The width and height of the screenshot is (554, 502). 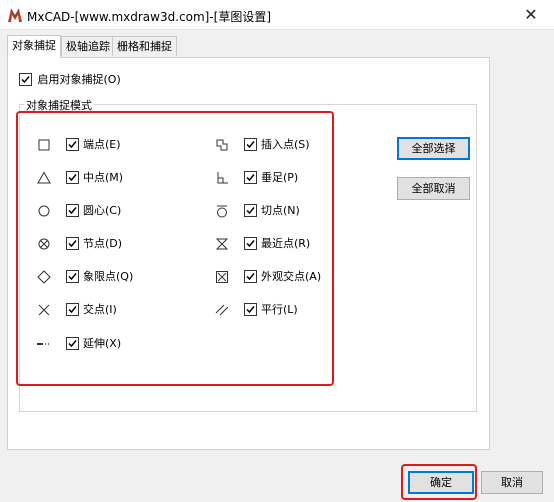 I want to click on highlight-frame-ok, so click(x=439, y=482).